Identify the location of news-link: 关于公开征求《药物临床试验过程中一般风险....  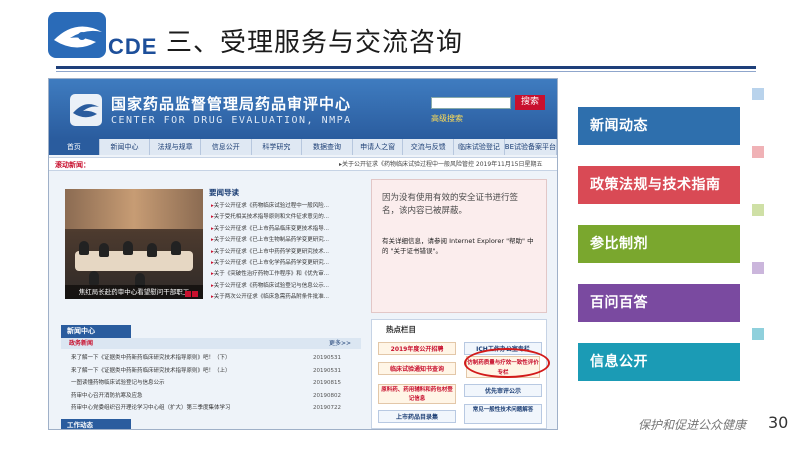
(281, 206).